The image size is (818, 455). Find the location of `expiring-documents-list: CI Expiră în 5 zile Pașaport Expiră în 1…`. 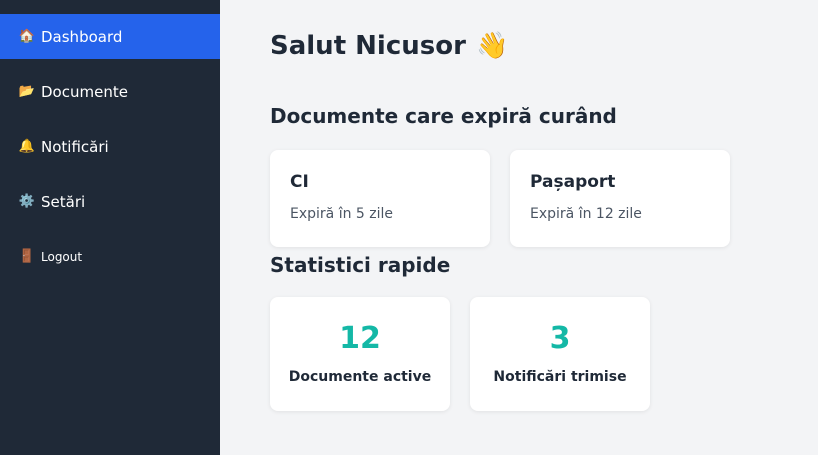

expiring-documents-list: CI Expiră în 5 zile Pașaport Expiră în 1… is located at coordinates (544, 198).